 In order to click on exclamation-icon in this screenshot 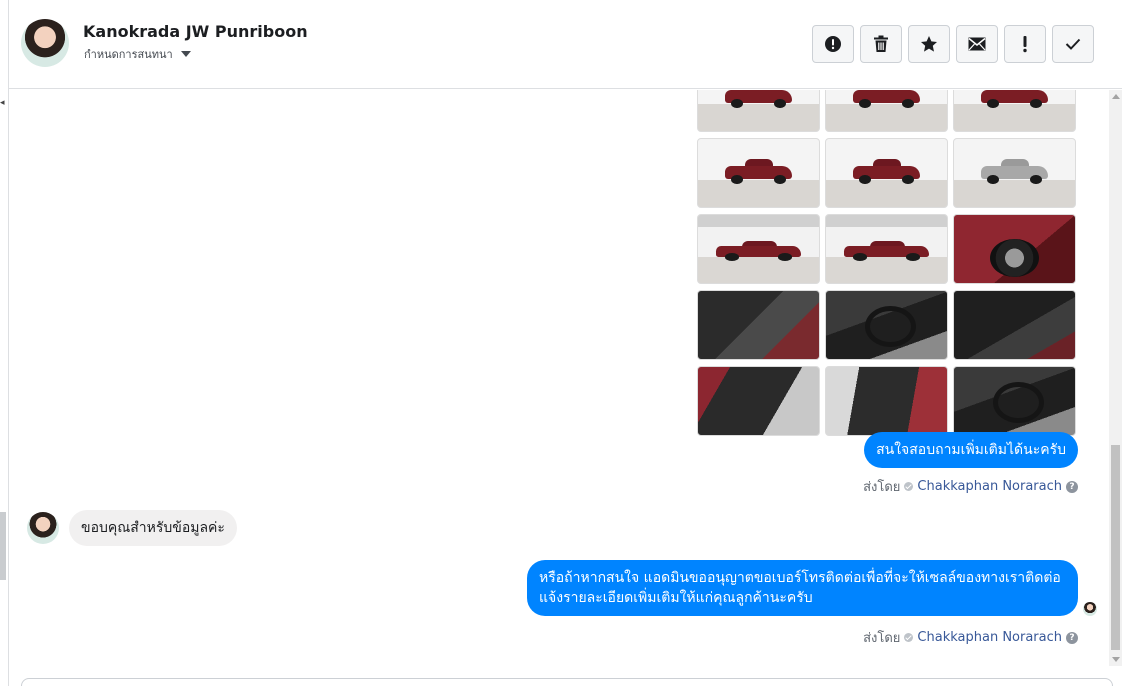, I will do `click(1025, 44)`.